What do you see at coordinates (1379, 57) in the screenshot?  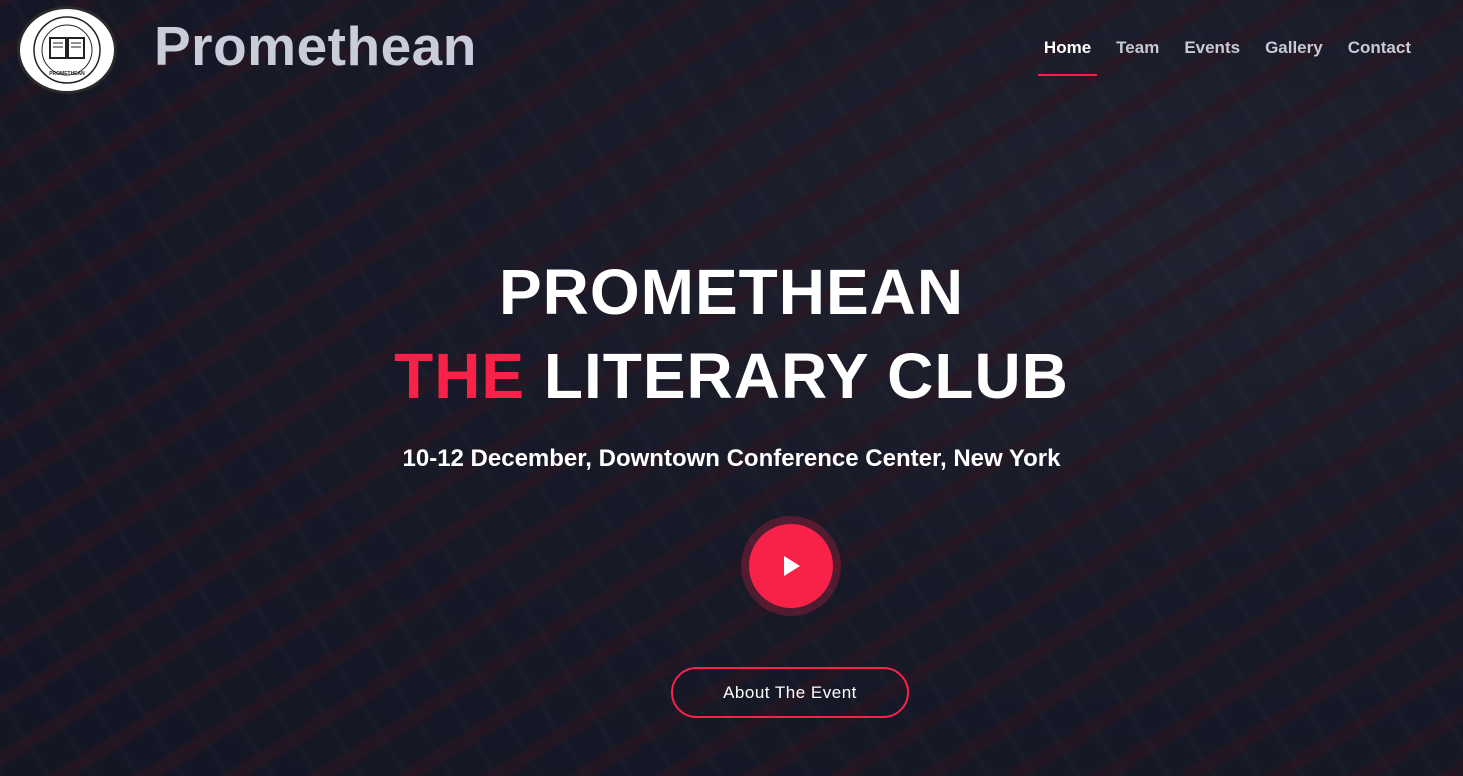 I see `nav-item-contact: Contact` at bounding box center [1379, 57].